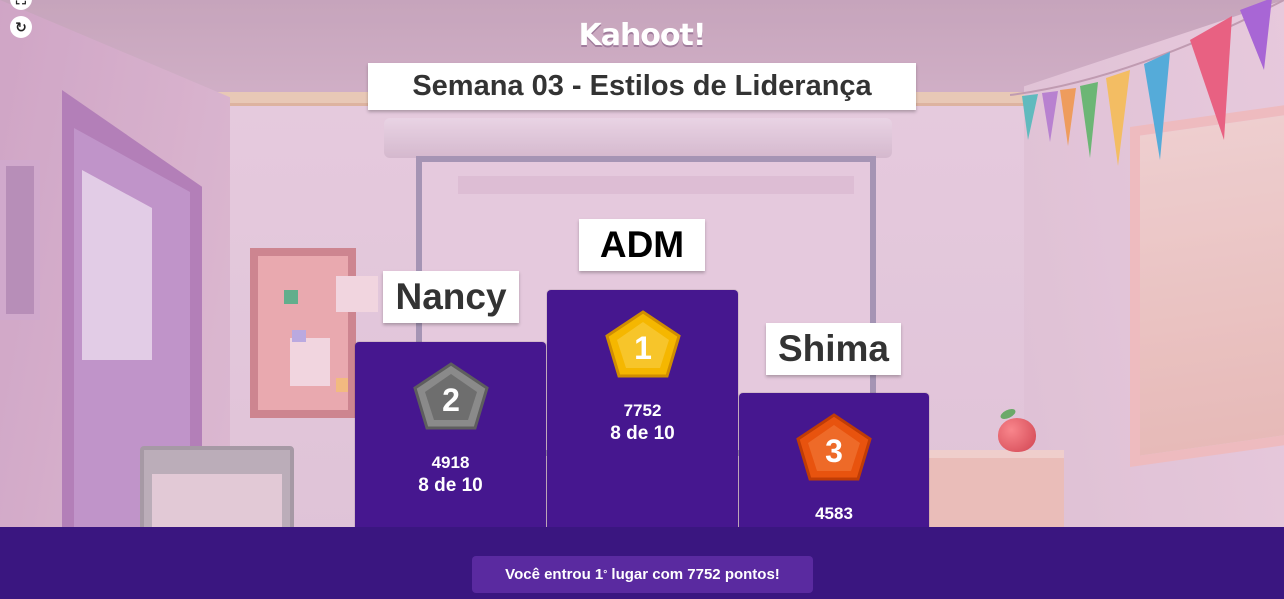 Image resolution: width=1284 pixels, height=599 pixels. I want to click on first-place-name: ADM, so click(642, 245).